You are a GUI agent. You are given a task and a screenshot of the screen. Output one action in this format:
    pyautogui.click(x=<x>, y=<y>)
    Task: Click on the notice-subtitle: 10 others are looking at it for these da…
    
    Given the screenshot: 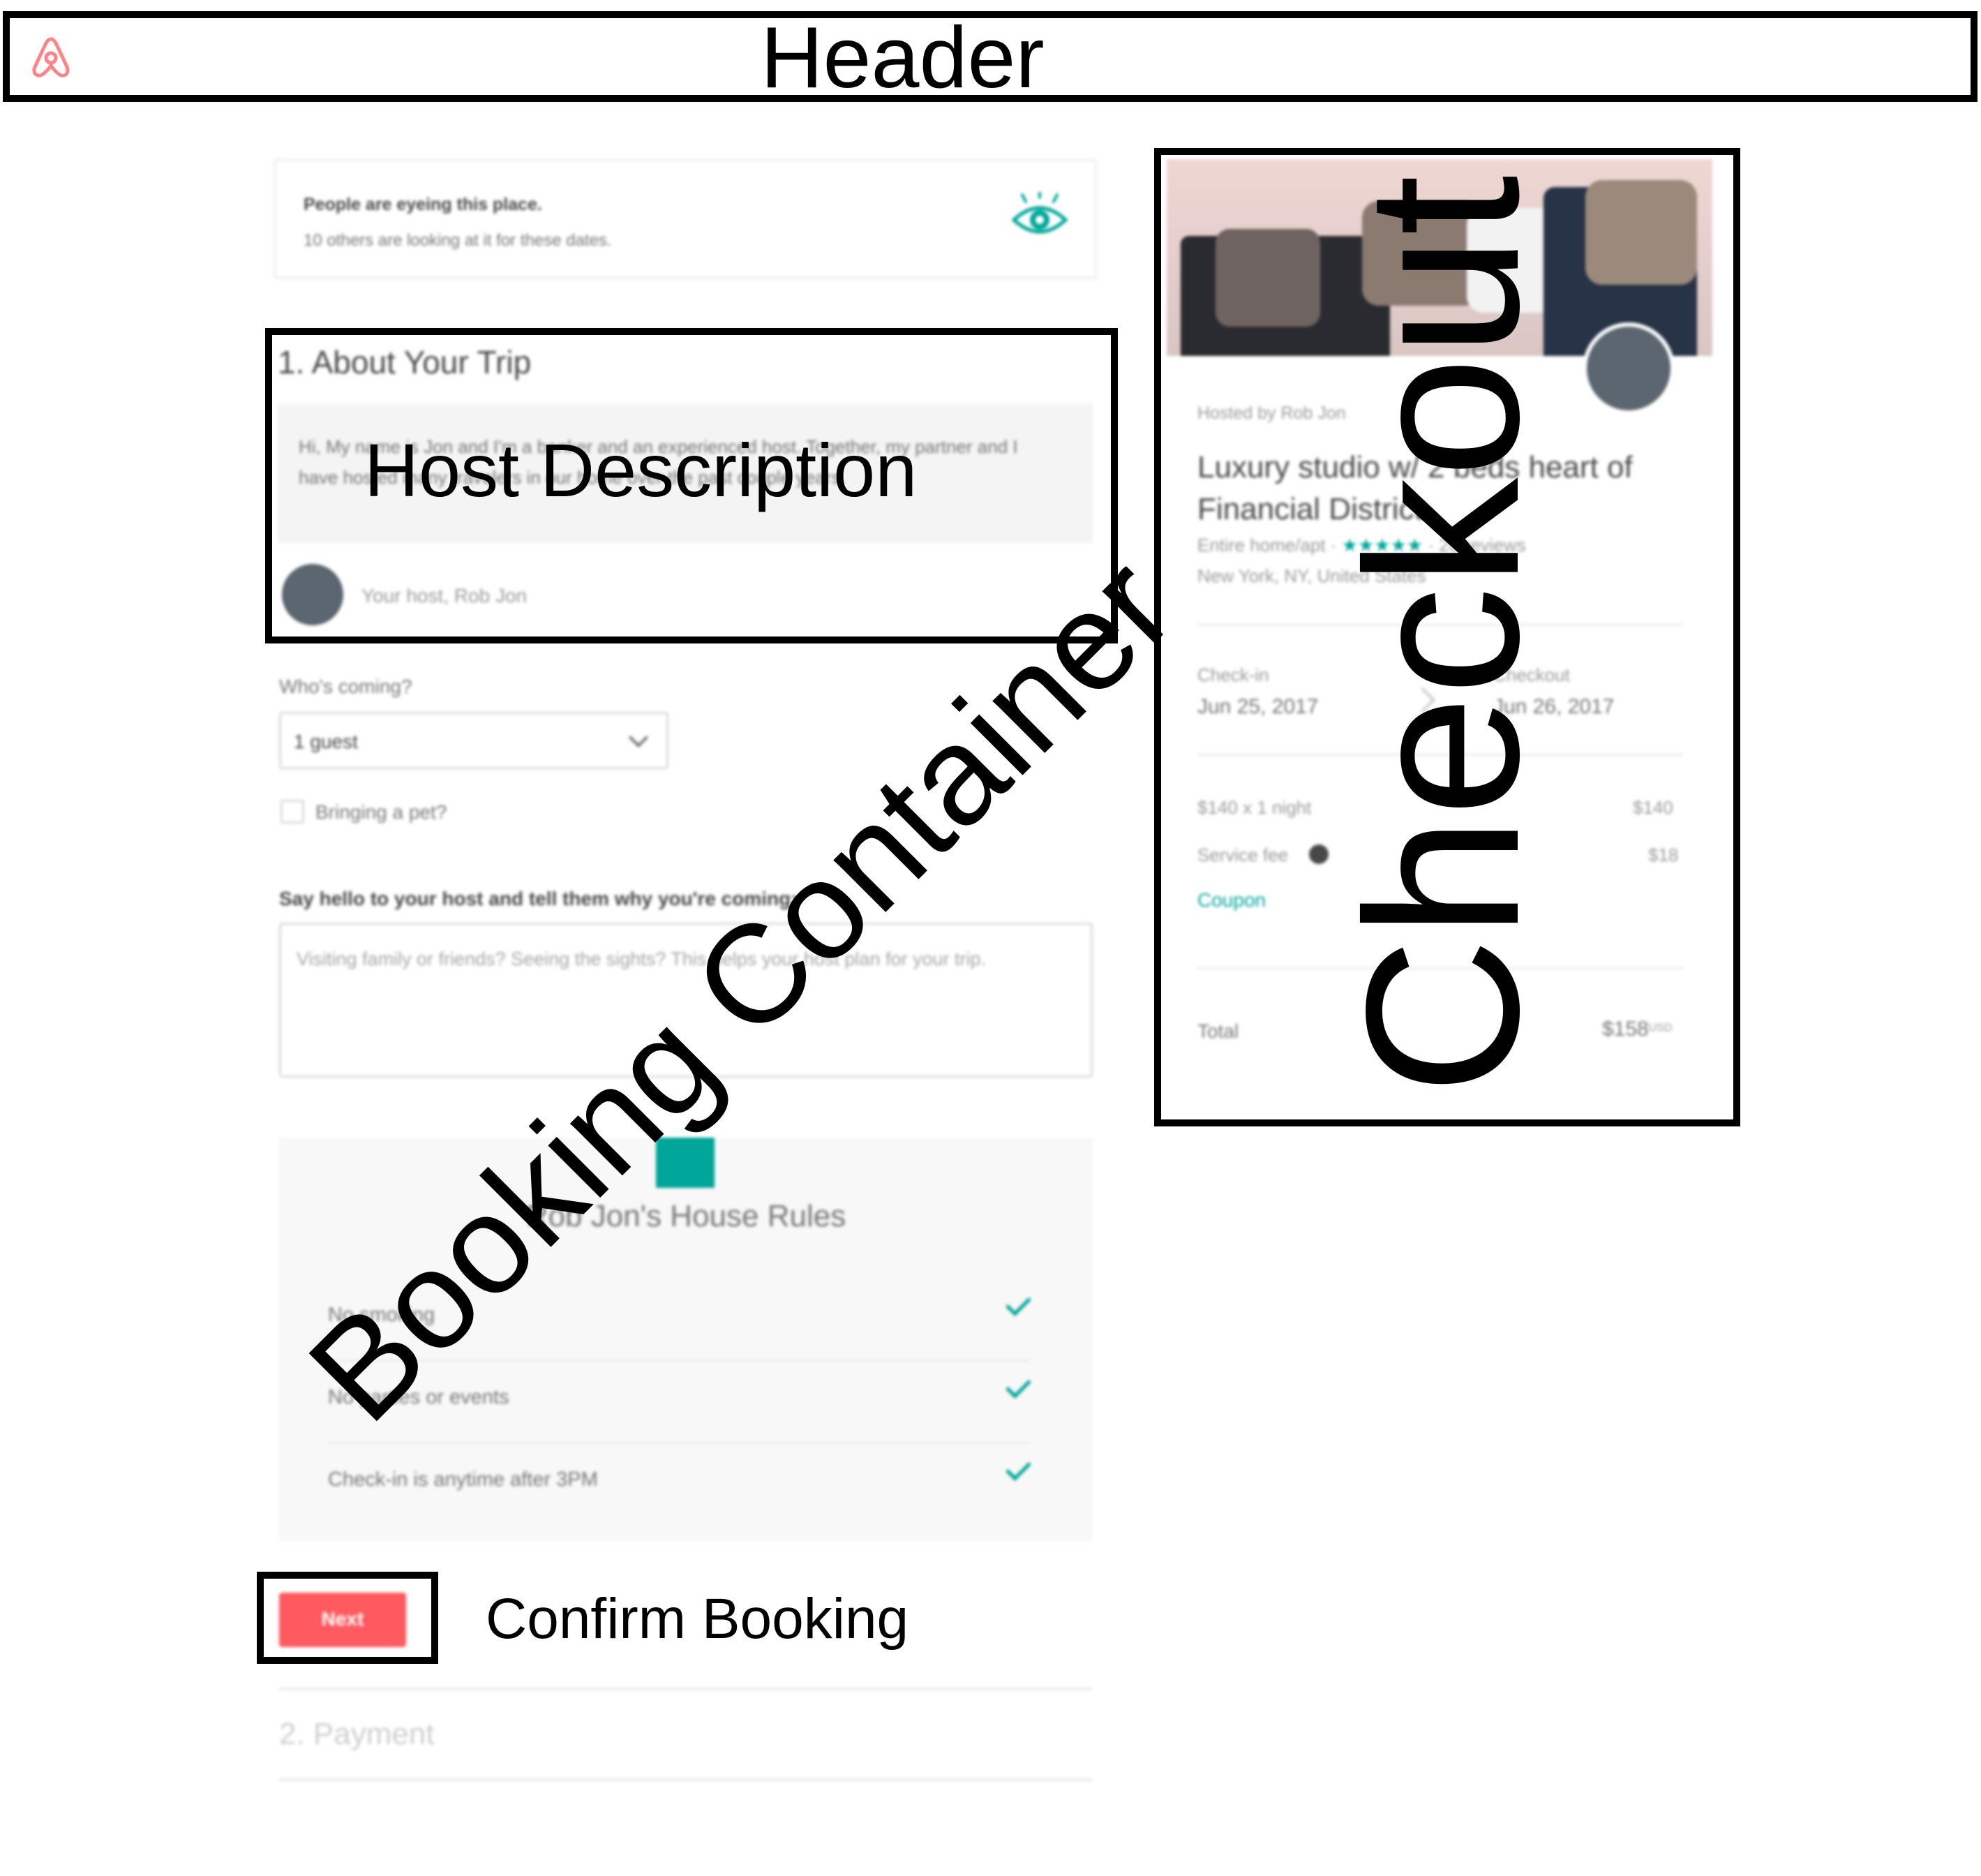 What is the action you would take?
    pyautogui.click(x=458, y=240)
    